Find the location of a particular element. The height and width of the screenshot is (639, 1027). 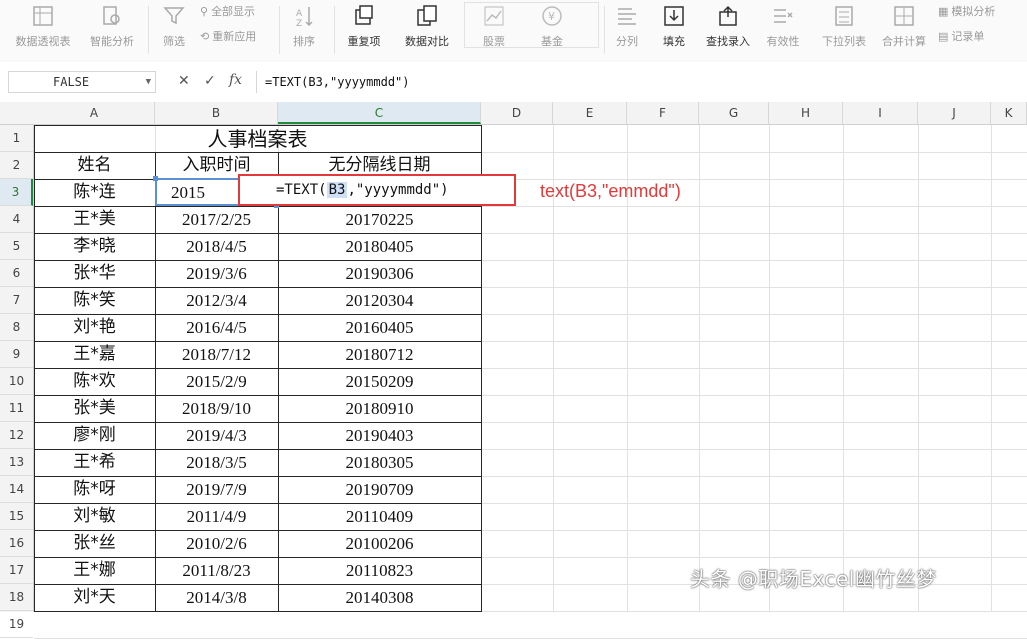

hire-date-cell: 2018/3/5 is located at coordinates (216, 462).